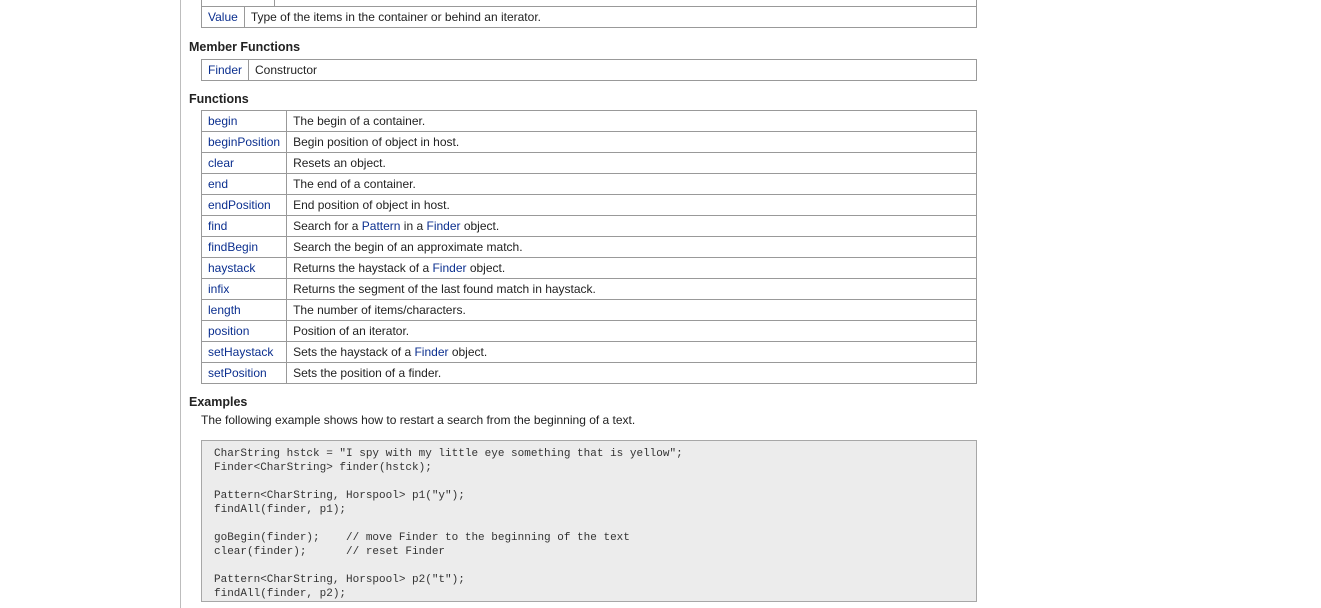 The width and height of the screenshot is (1321, 608). Describe the element at coordinates (330, 552) in the screenshot. I see `code-line: clear(finder); // reset Finder` at that location.